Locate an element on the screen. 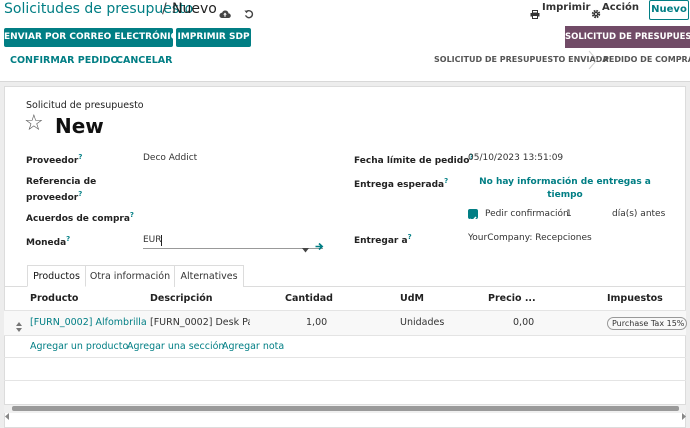 Image resolution: width=690 pixels, height=428 pixels. form-subtitle: Solicitud de presupuesto is located at coordinates (85, 105).